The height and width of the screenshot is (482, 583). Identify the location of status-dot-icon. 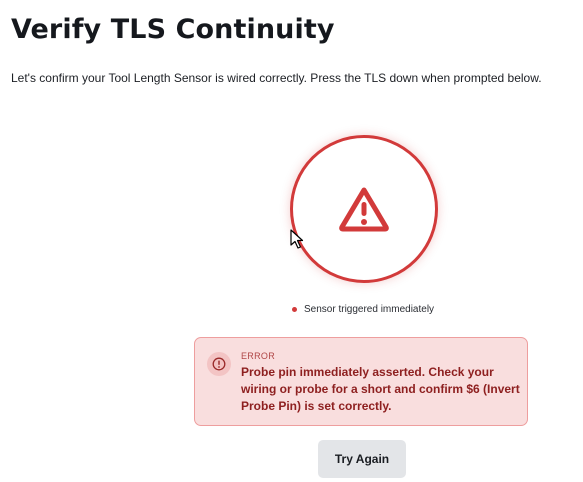
(294, 309).